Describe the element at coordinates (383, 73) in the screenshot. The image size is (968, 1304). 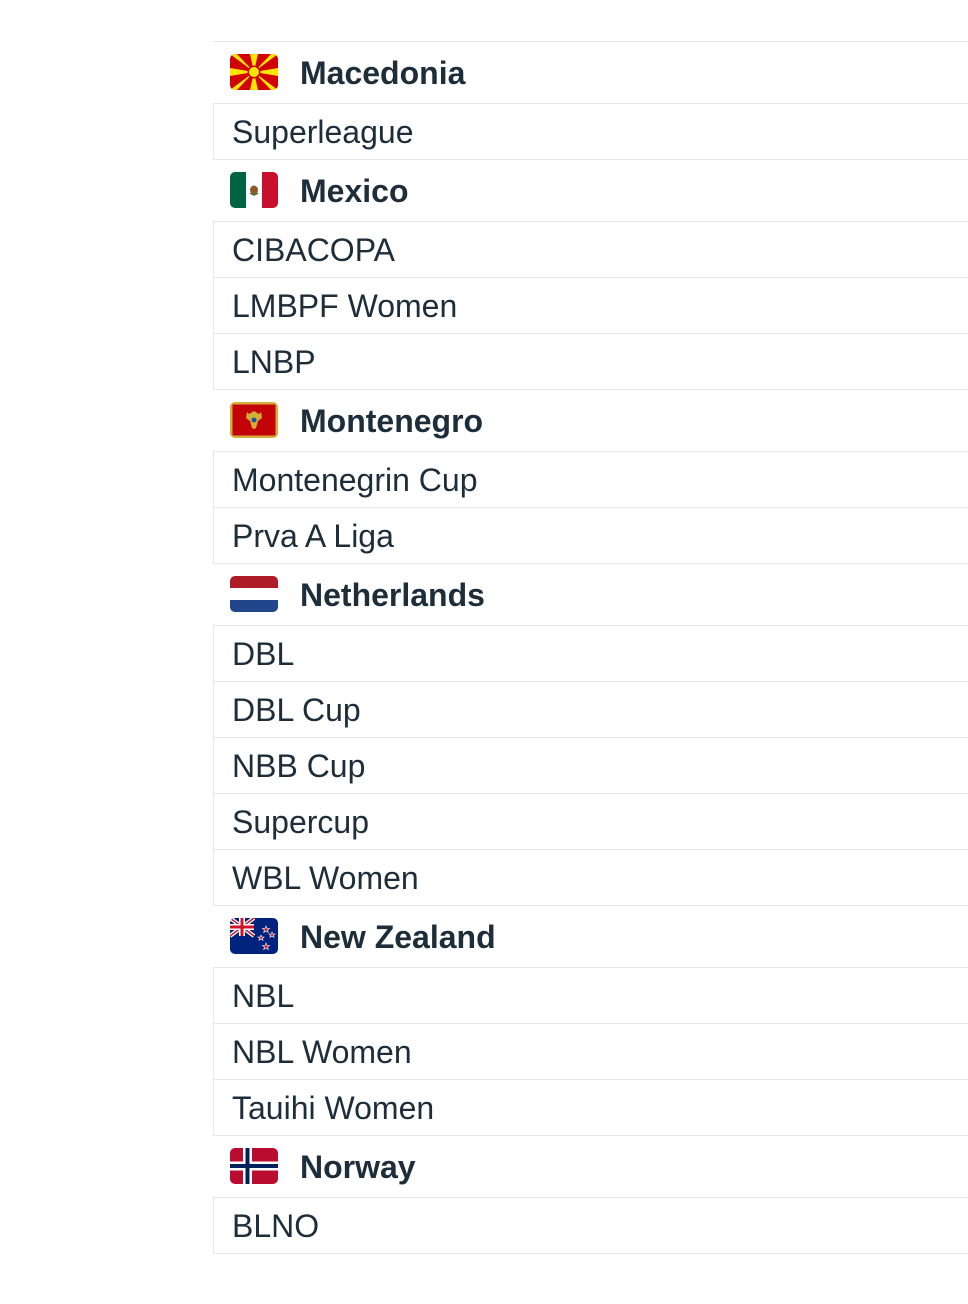
I see `country-name: Macedonia` at that location.